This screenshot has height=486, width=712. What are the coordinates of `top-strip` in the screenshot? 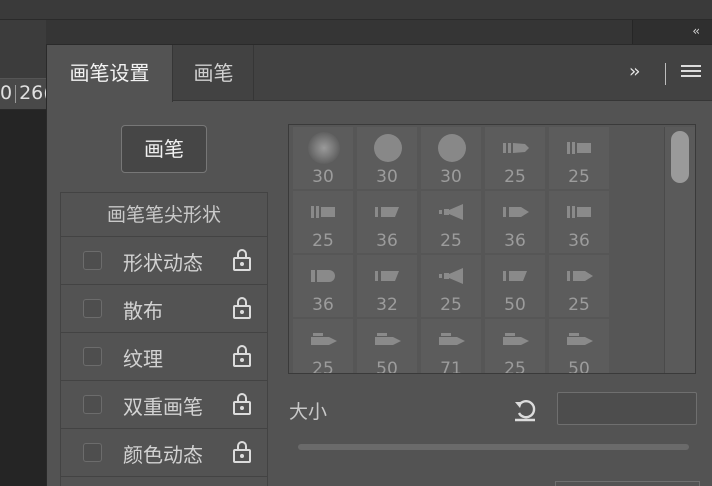 It's located at (356, 10).